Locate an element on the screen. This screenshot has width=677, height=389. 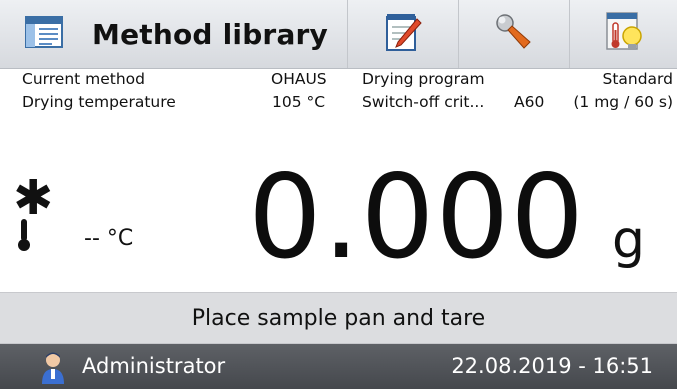
current-method-value: OHAUS is located at coordinates (299, 79).